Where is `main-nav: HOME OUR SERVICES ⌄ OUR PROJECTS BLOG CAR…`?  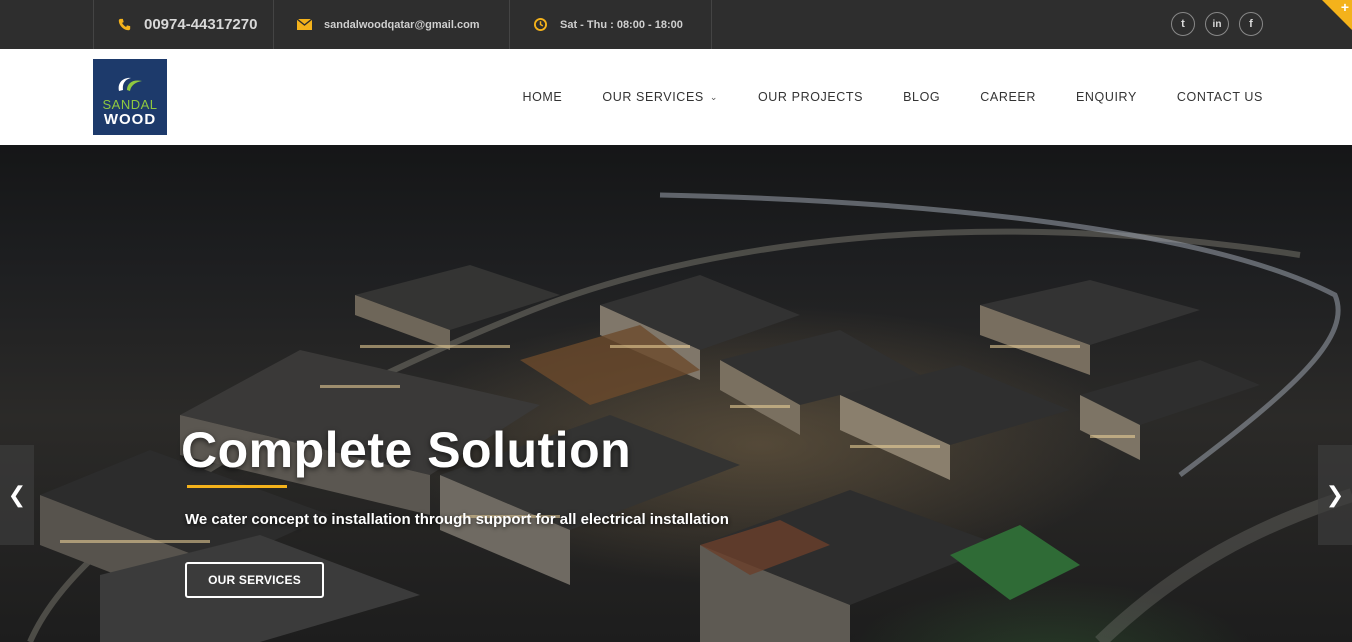 main-nav: HOME OUR SERVICES ⌄ OUR PROJECTS BLOG CAR… is located at coordinates (892, 97).